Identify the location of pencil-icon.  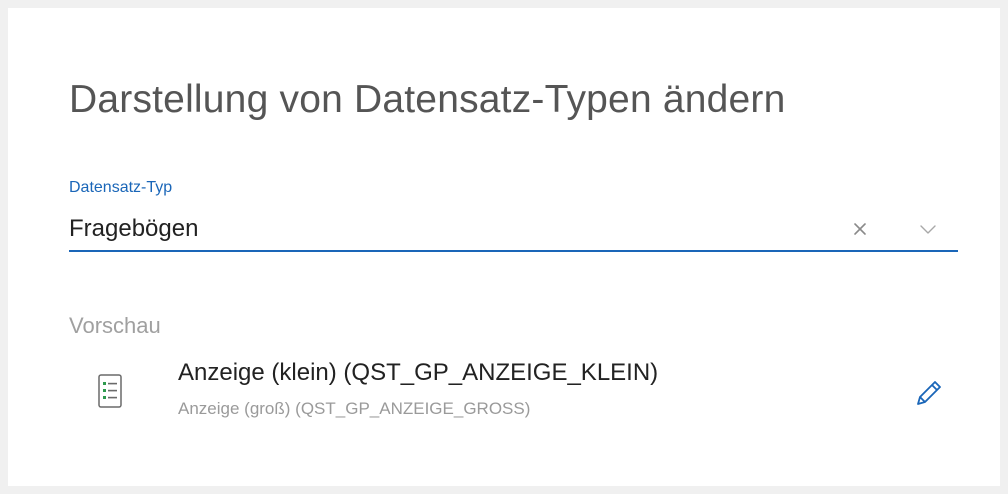
(928, 392).